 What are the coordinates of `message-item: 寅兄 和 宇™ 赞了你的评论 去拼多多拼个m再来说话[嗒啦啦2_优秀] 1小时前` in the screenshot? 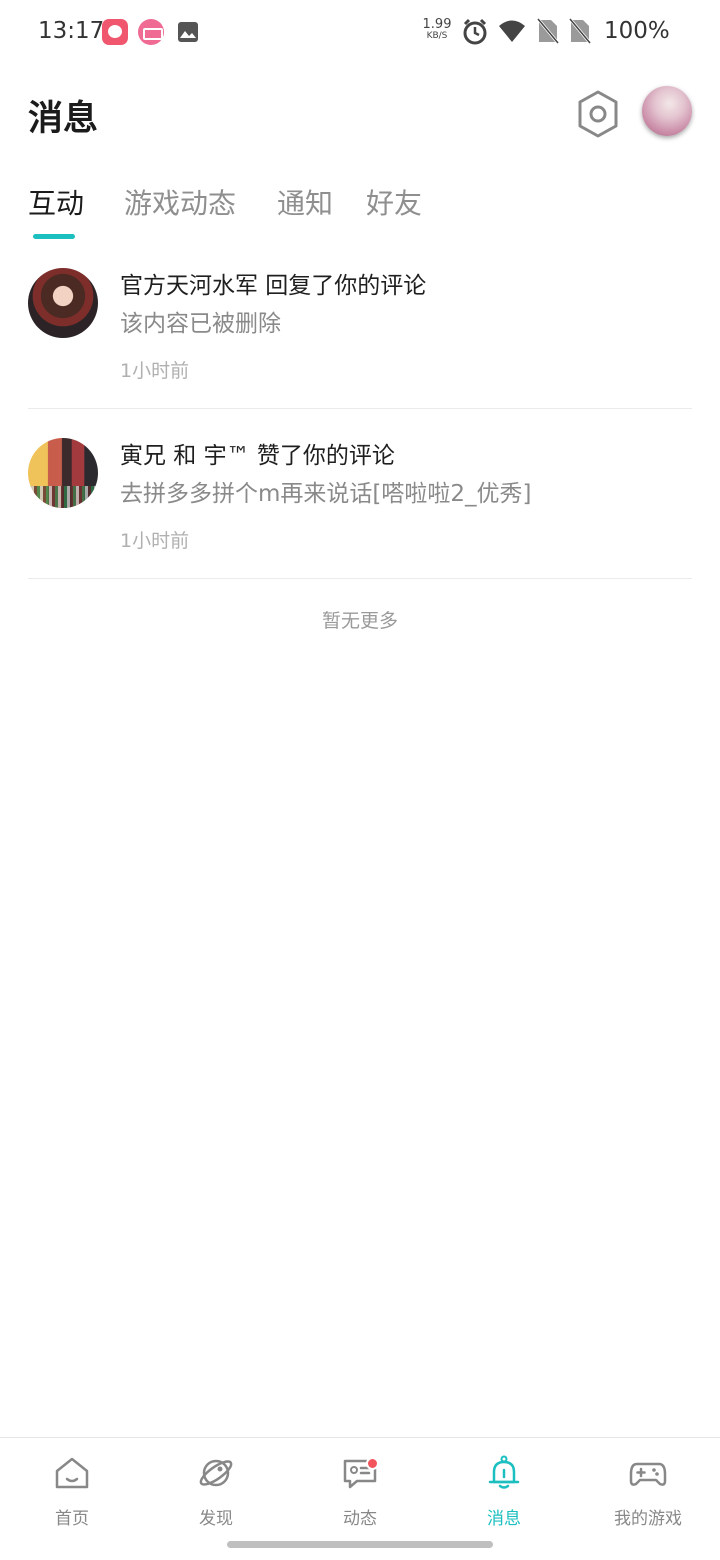 It's located at (360, 493).